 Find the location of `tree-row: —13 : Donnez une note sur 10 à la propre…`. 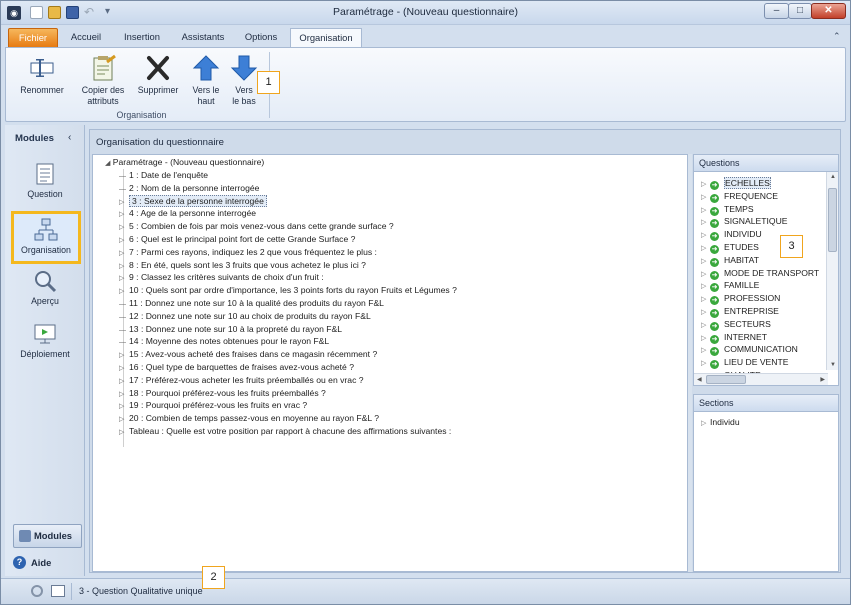

tree-row: —13 : Donnez une note sur 10 à la propre… is located at coordinates (230, 329).